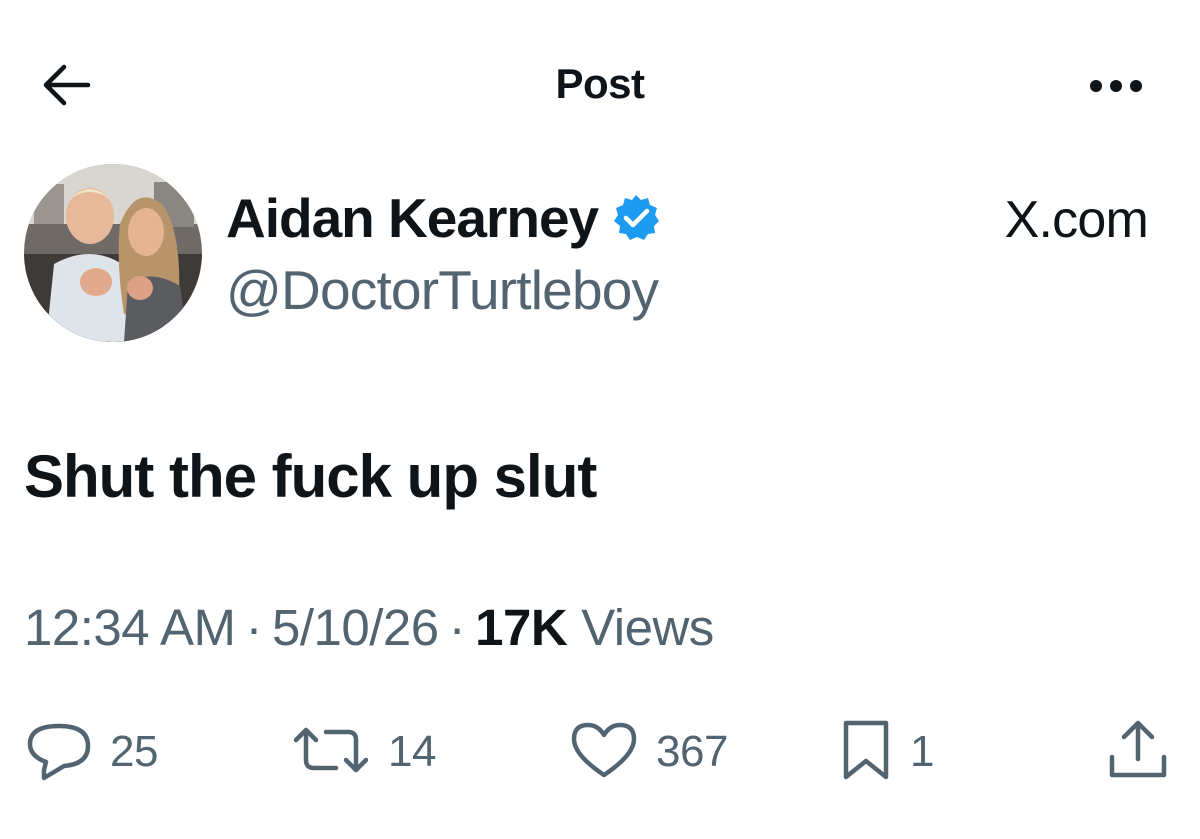 This screenshot has height=839, width=1200. I want to click on share-icon, so click(1138, 752).